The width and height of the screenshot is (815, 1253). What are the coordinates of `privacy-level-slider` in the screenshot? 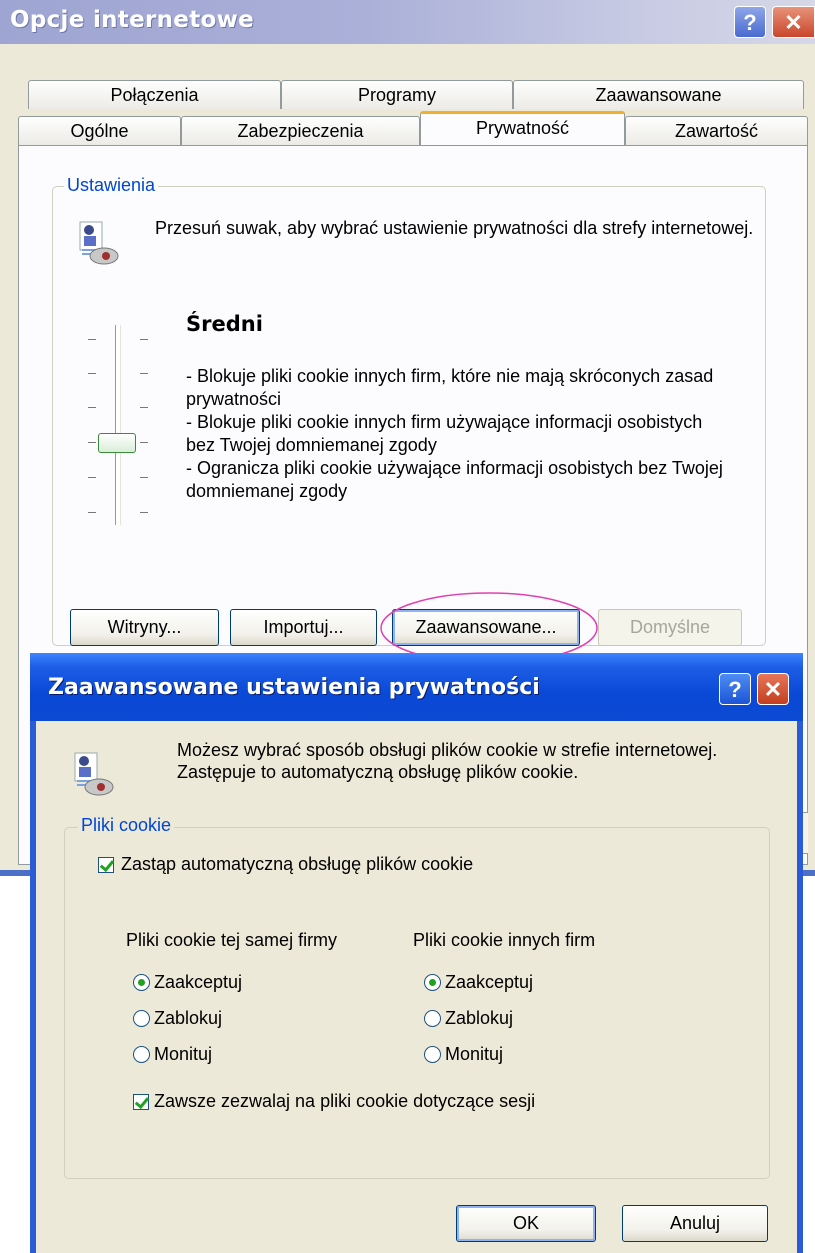 It's located at (118, 425).